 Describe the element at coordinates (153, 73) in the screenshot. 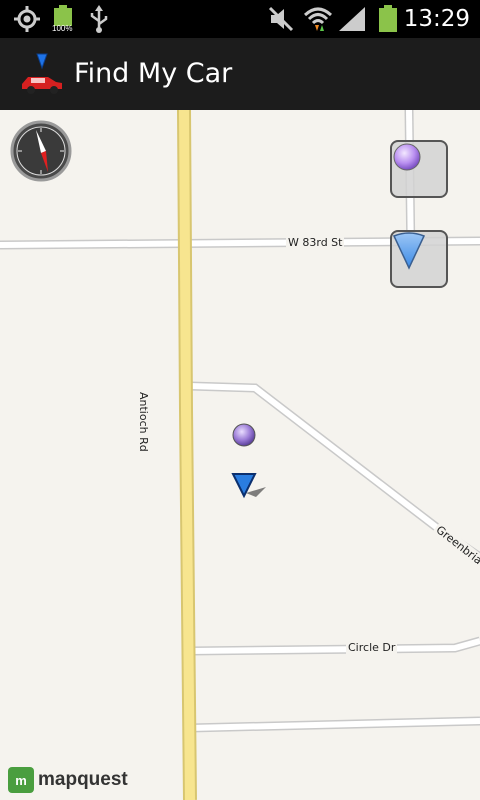

I see `app-title: Find My Car` at that location.